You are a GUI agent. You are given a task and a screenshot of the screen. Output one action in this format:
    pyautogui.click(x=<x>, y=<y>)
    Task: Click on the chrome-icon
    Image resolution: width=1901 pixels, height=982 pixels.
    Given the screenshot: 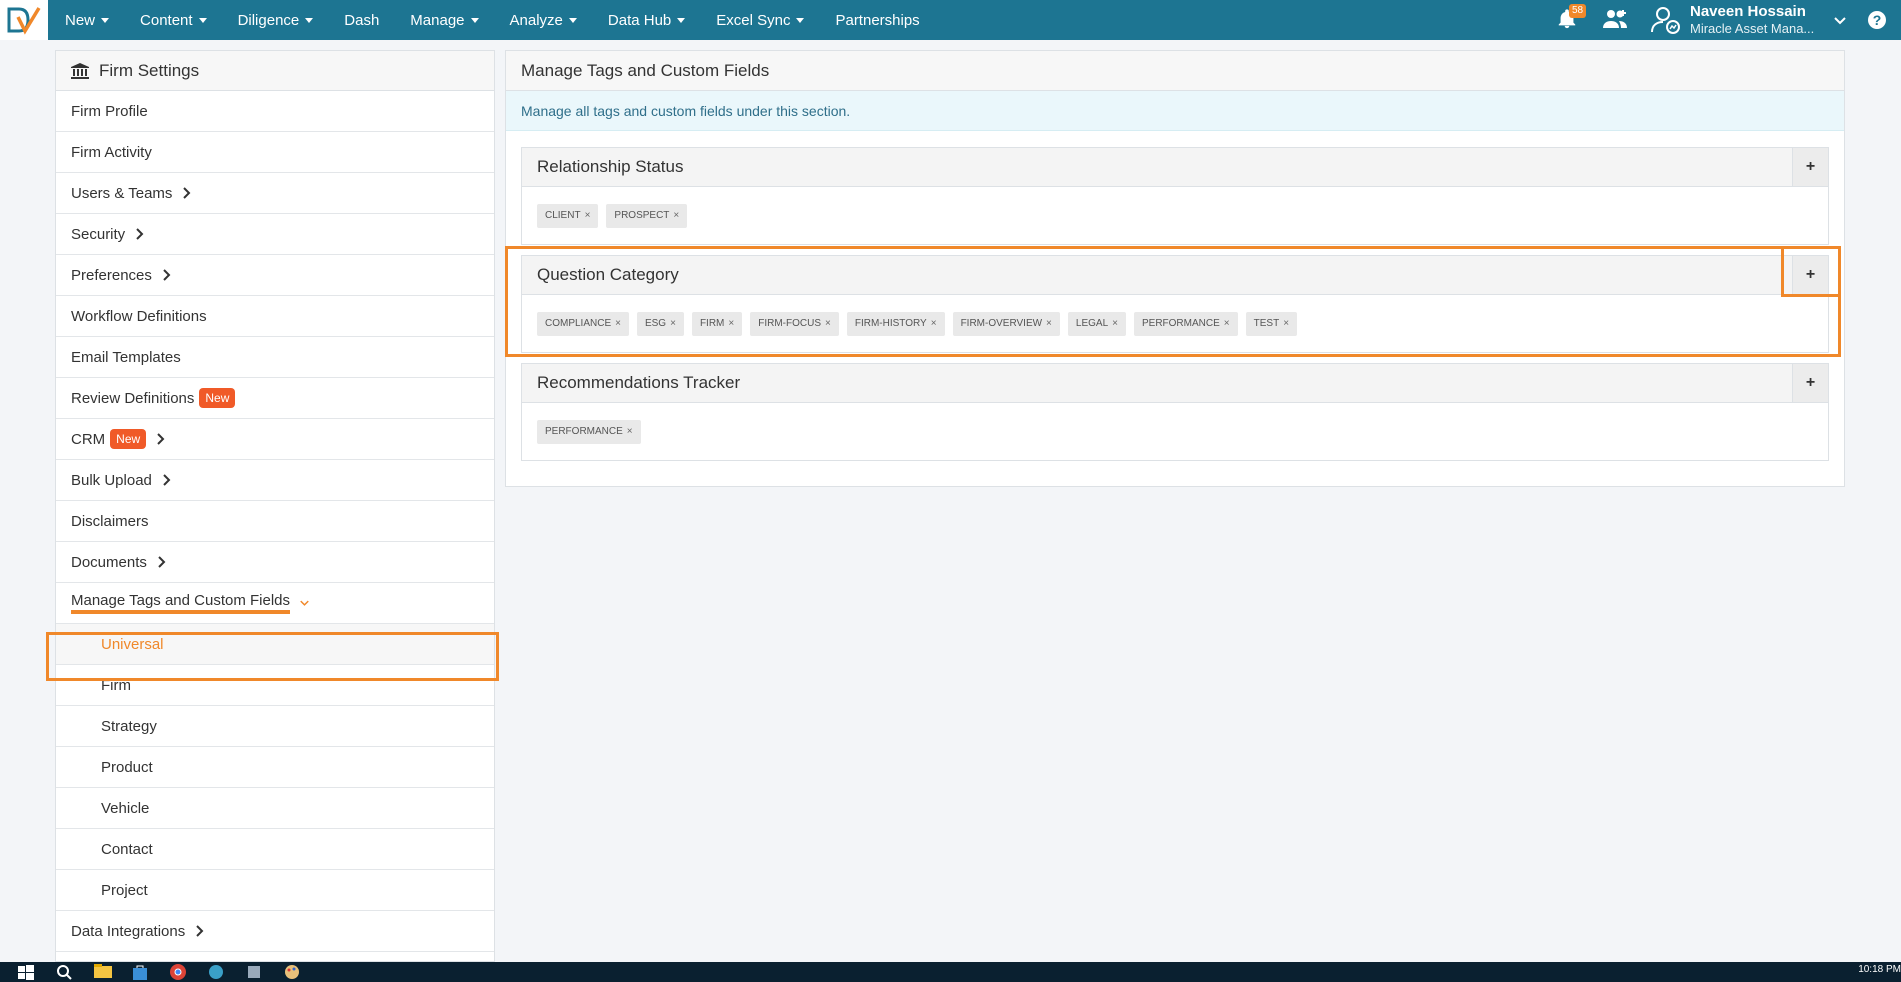 What is the action you would take?
    pyautogui.click(x=180, y=972)
    